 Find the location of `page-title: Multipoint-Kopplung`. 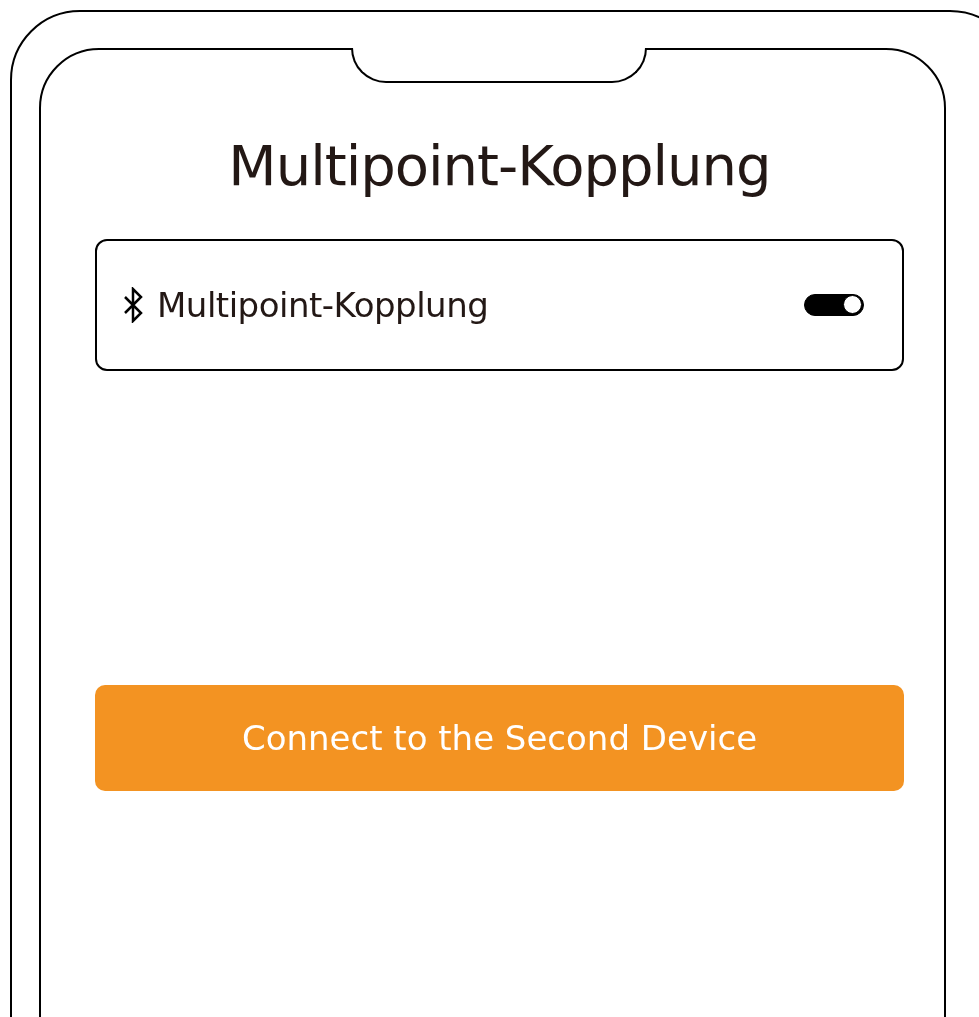

page-title: Multipoint-Kopplung is located at coordinates (499, 166).